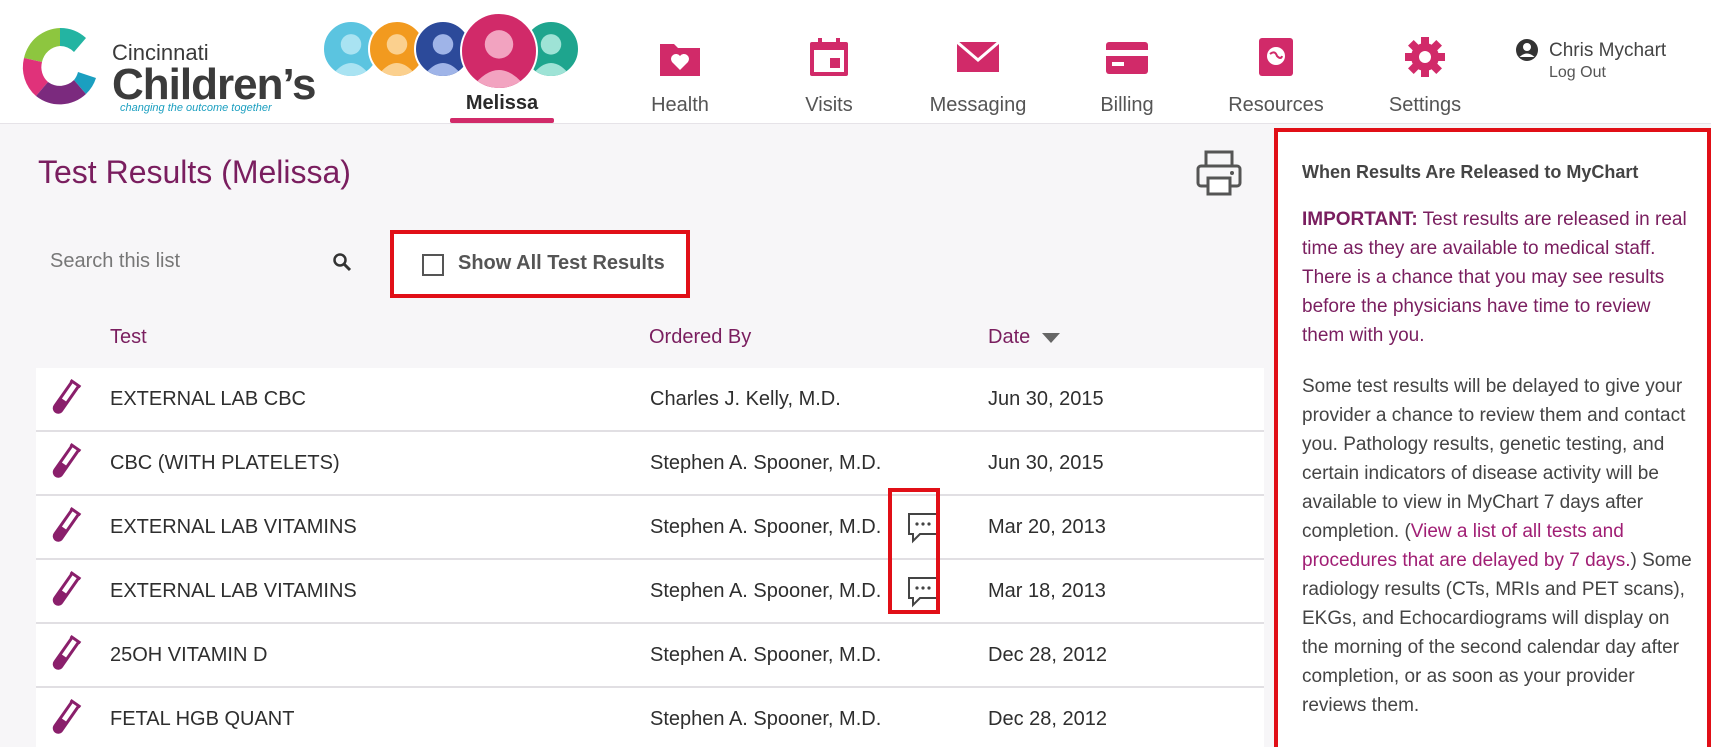 This screenshot has height=747, width=1711. I want to click on search-box, so click(196, 261).